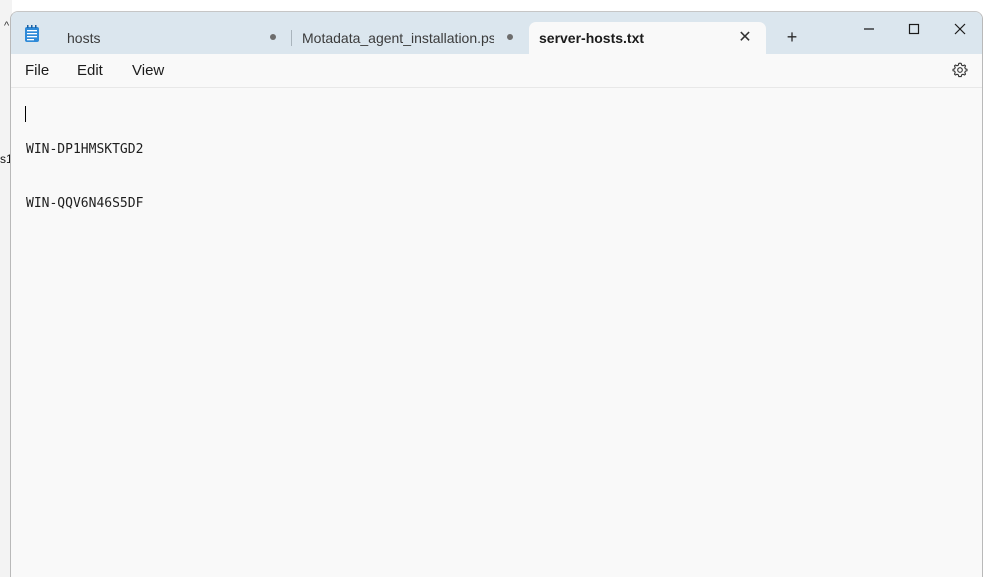 The image size is (991, 577). I want to click on editor-line: WIN-DP1HMSKTGD2, so click(85, 149).